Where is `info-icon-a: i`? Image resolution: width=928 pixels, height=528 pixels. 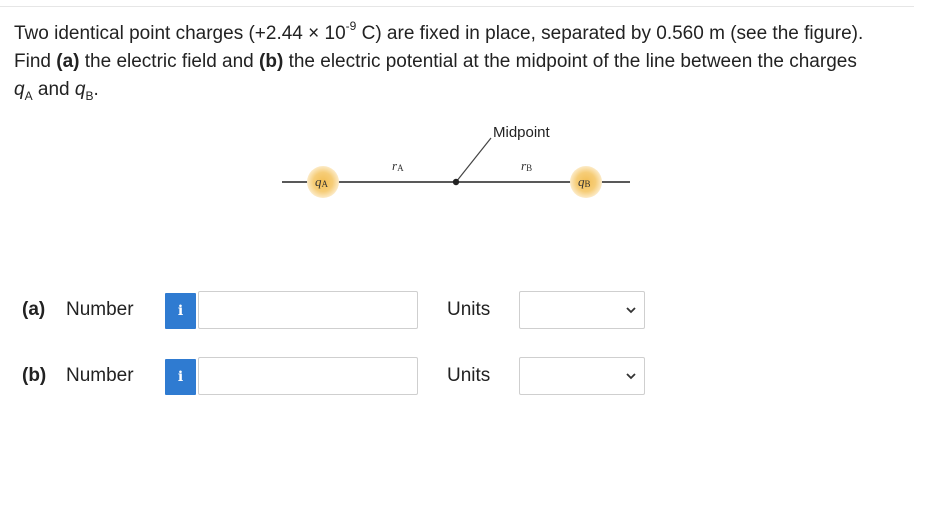 info-icon-a: i is located at coordinates (180, 311).